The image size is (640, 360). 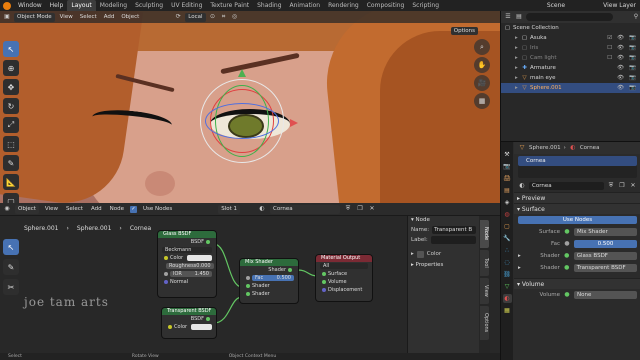 What do you see at coordinates (11, 87) in the screenshot?
I see `move-tool-icon: ✥` at bounding box center [11, 87].